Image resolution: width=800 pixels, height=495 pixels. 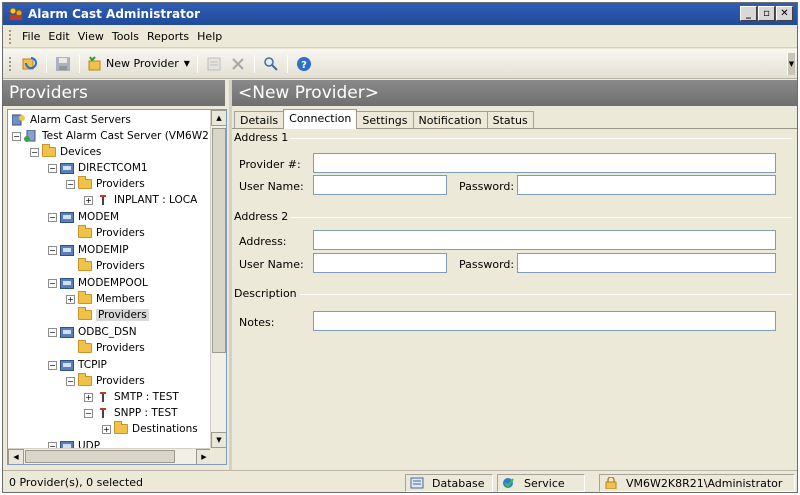 What do you see at coordinates (646, 263) in the screenshot?
I see `password-2-input` at bounding box center [646, 263].